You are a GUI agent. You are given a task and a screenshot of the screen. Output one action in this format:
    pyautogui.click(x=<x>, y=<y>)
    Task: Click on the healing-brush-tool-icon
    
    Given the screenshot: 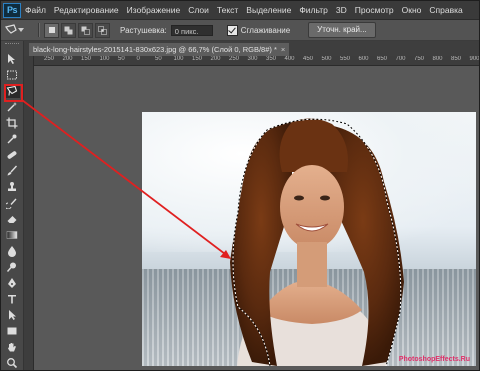 What is the action you would take?
    pyautogui.click(x=12, y=155)
    